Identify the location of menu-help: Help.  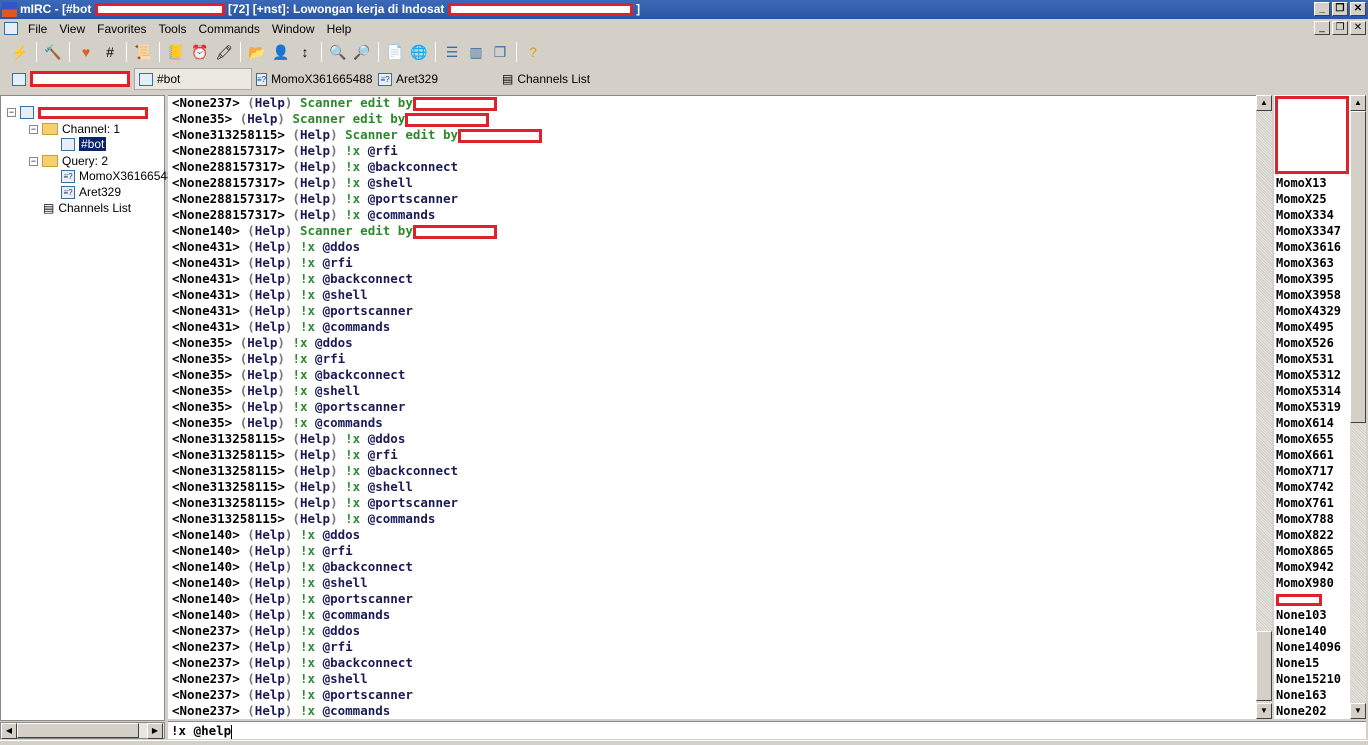
(339, 29).